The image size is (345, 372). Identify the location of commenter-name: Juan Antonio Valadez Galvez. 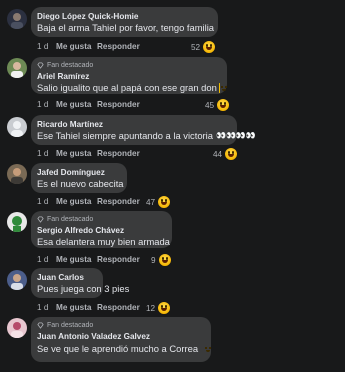
(120, 336).